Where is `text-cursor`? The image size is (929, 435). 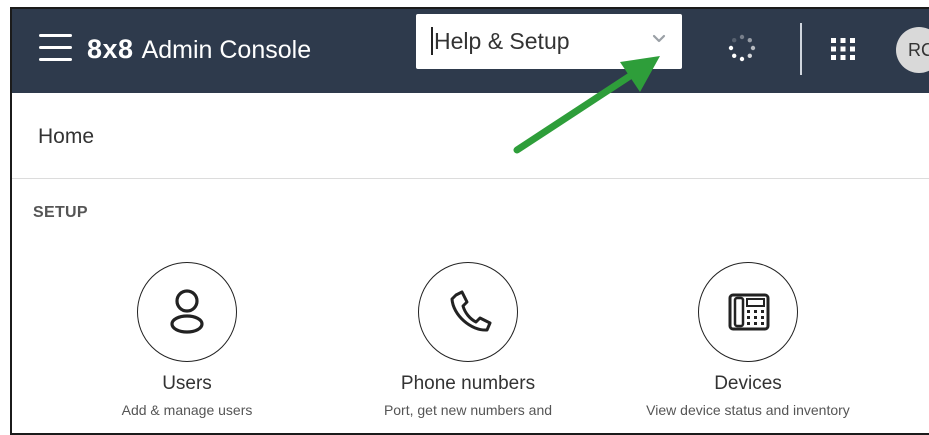
text-cursor is located at coordinates (432, 41).